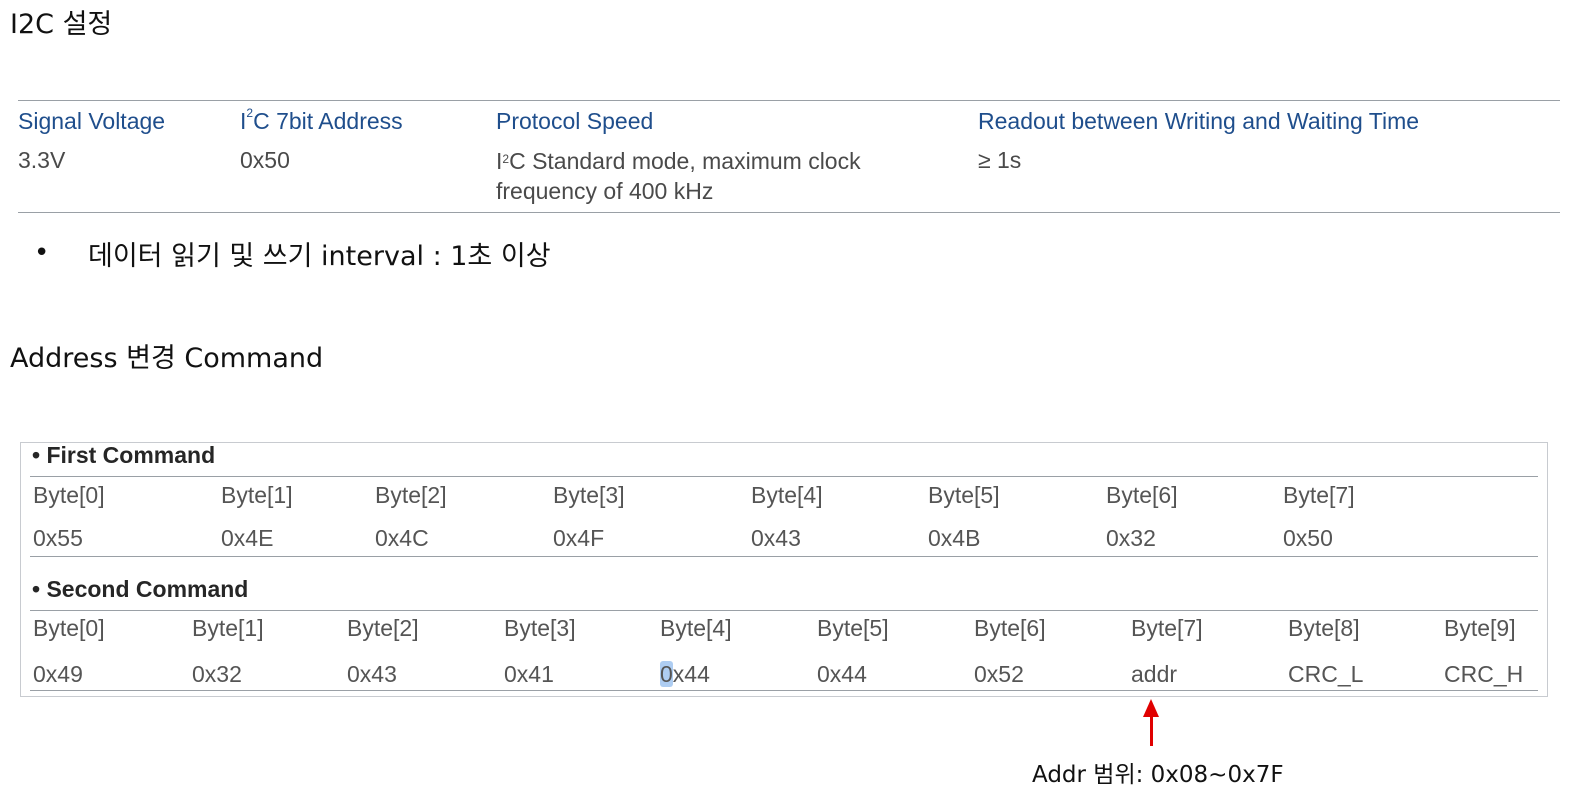 Image resolution: width=1574 pixels, height=797 pixels. What do you see at coordinates (257, 495) in the screenshot?
I see `first-byte-label: Byte[1]` at bounding box center [257, 495].